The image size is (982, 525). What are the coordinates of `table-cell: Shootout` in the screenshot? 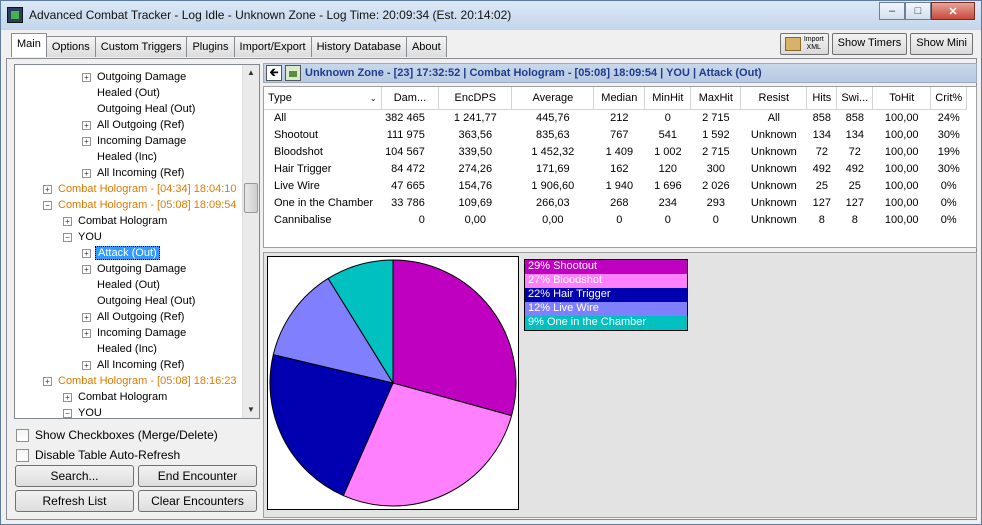 It's located at (296, 134).